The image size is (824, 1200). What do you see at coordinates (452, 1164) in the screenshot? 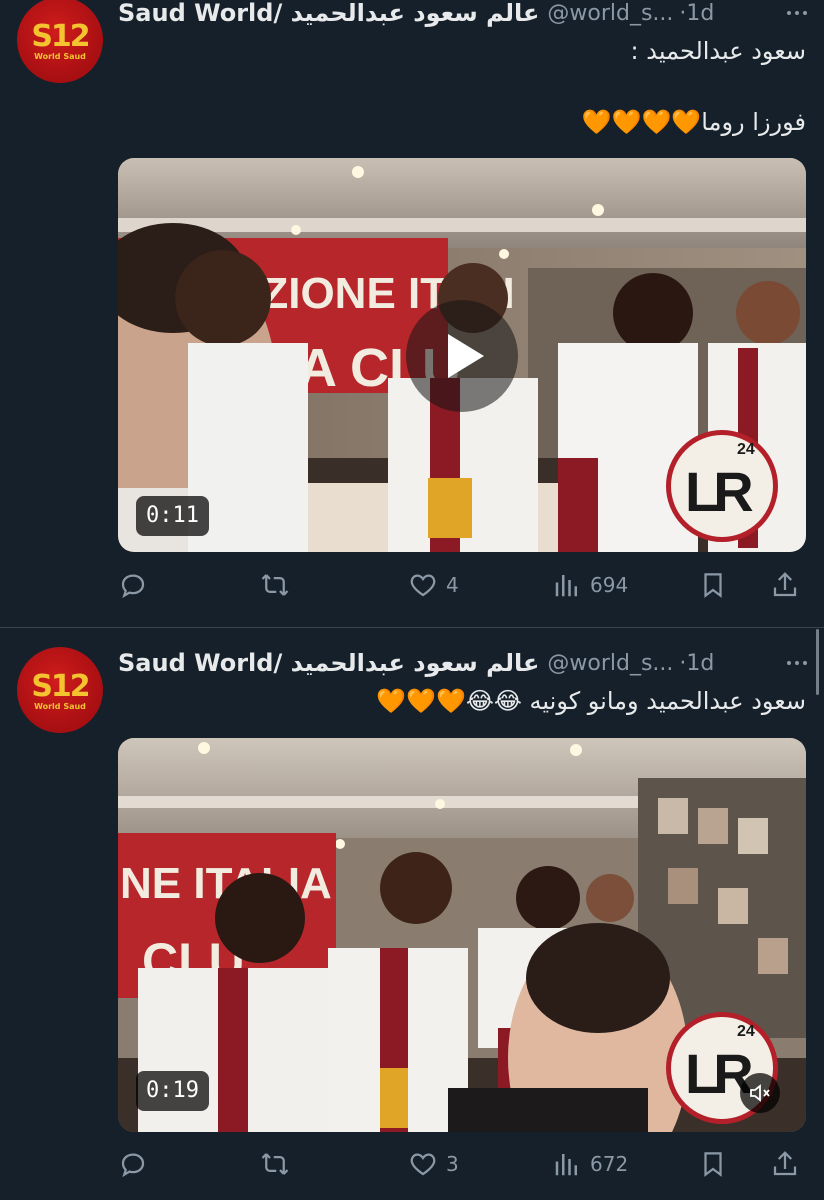
I see `like-count: 3` at bounding box center [452, 1164].